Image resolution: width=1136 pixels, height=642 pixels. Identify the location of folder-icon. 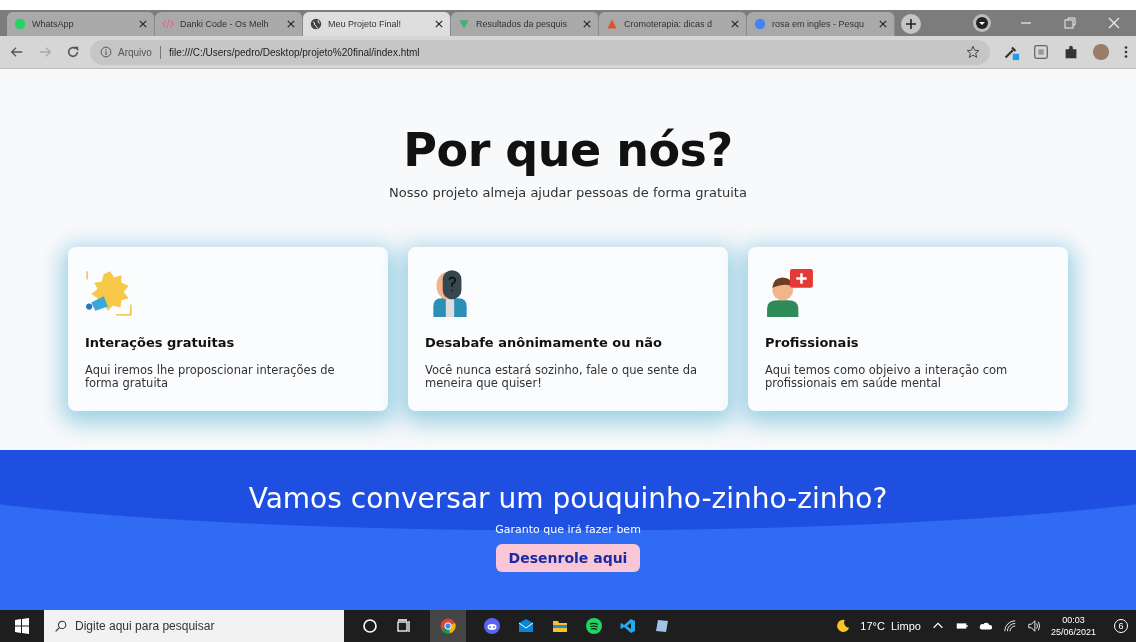
(560, 626).